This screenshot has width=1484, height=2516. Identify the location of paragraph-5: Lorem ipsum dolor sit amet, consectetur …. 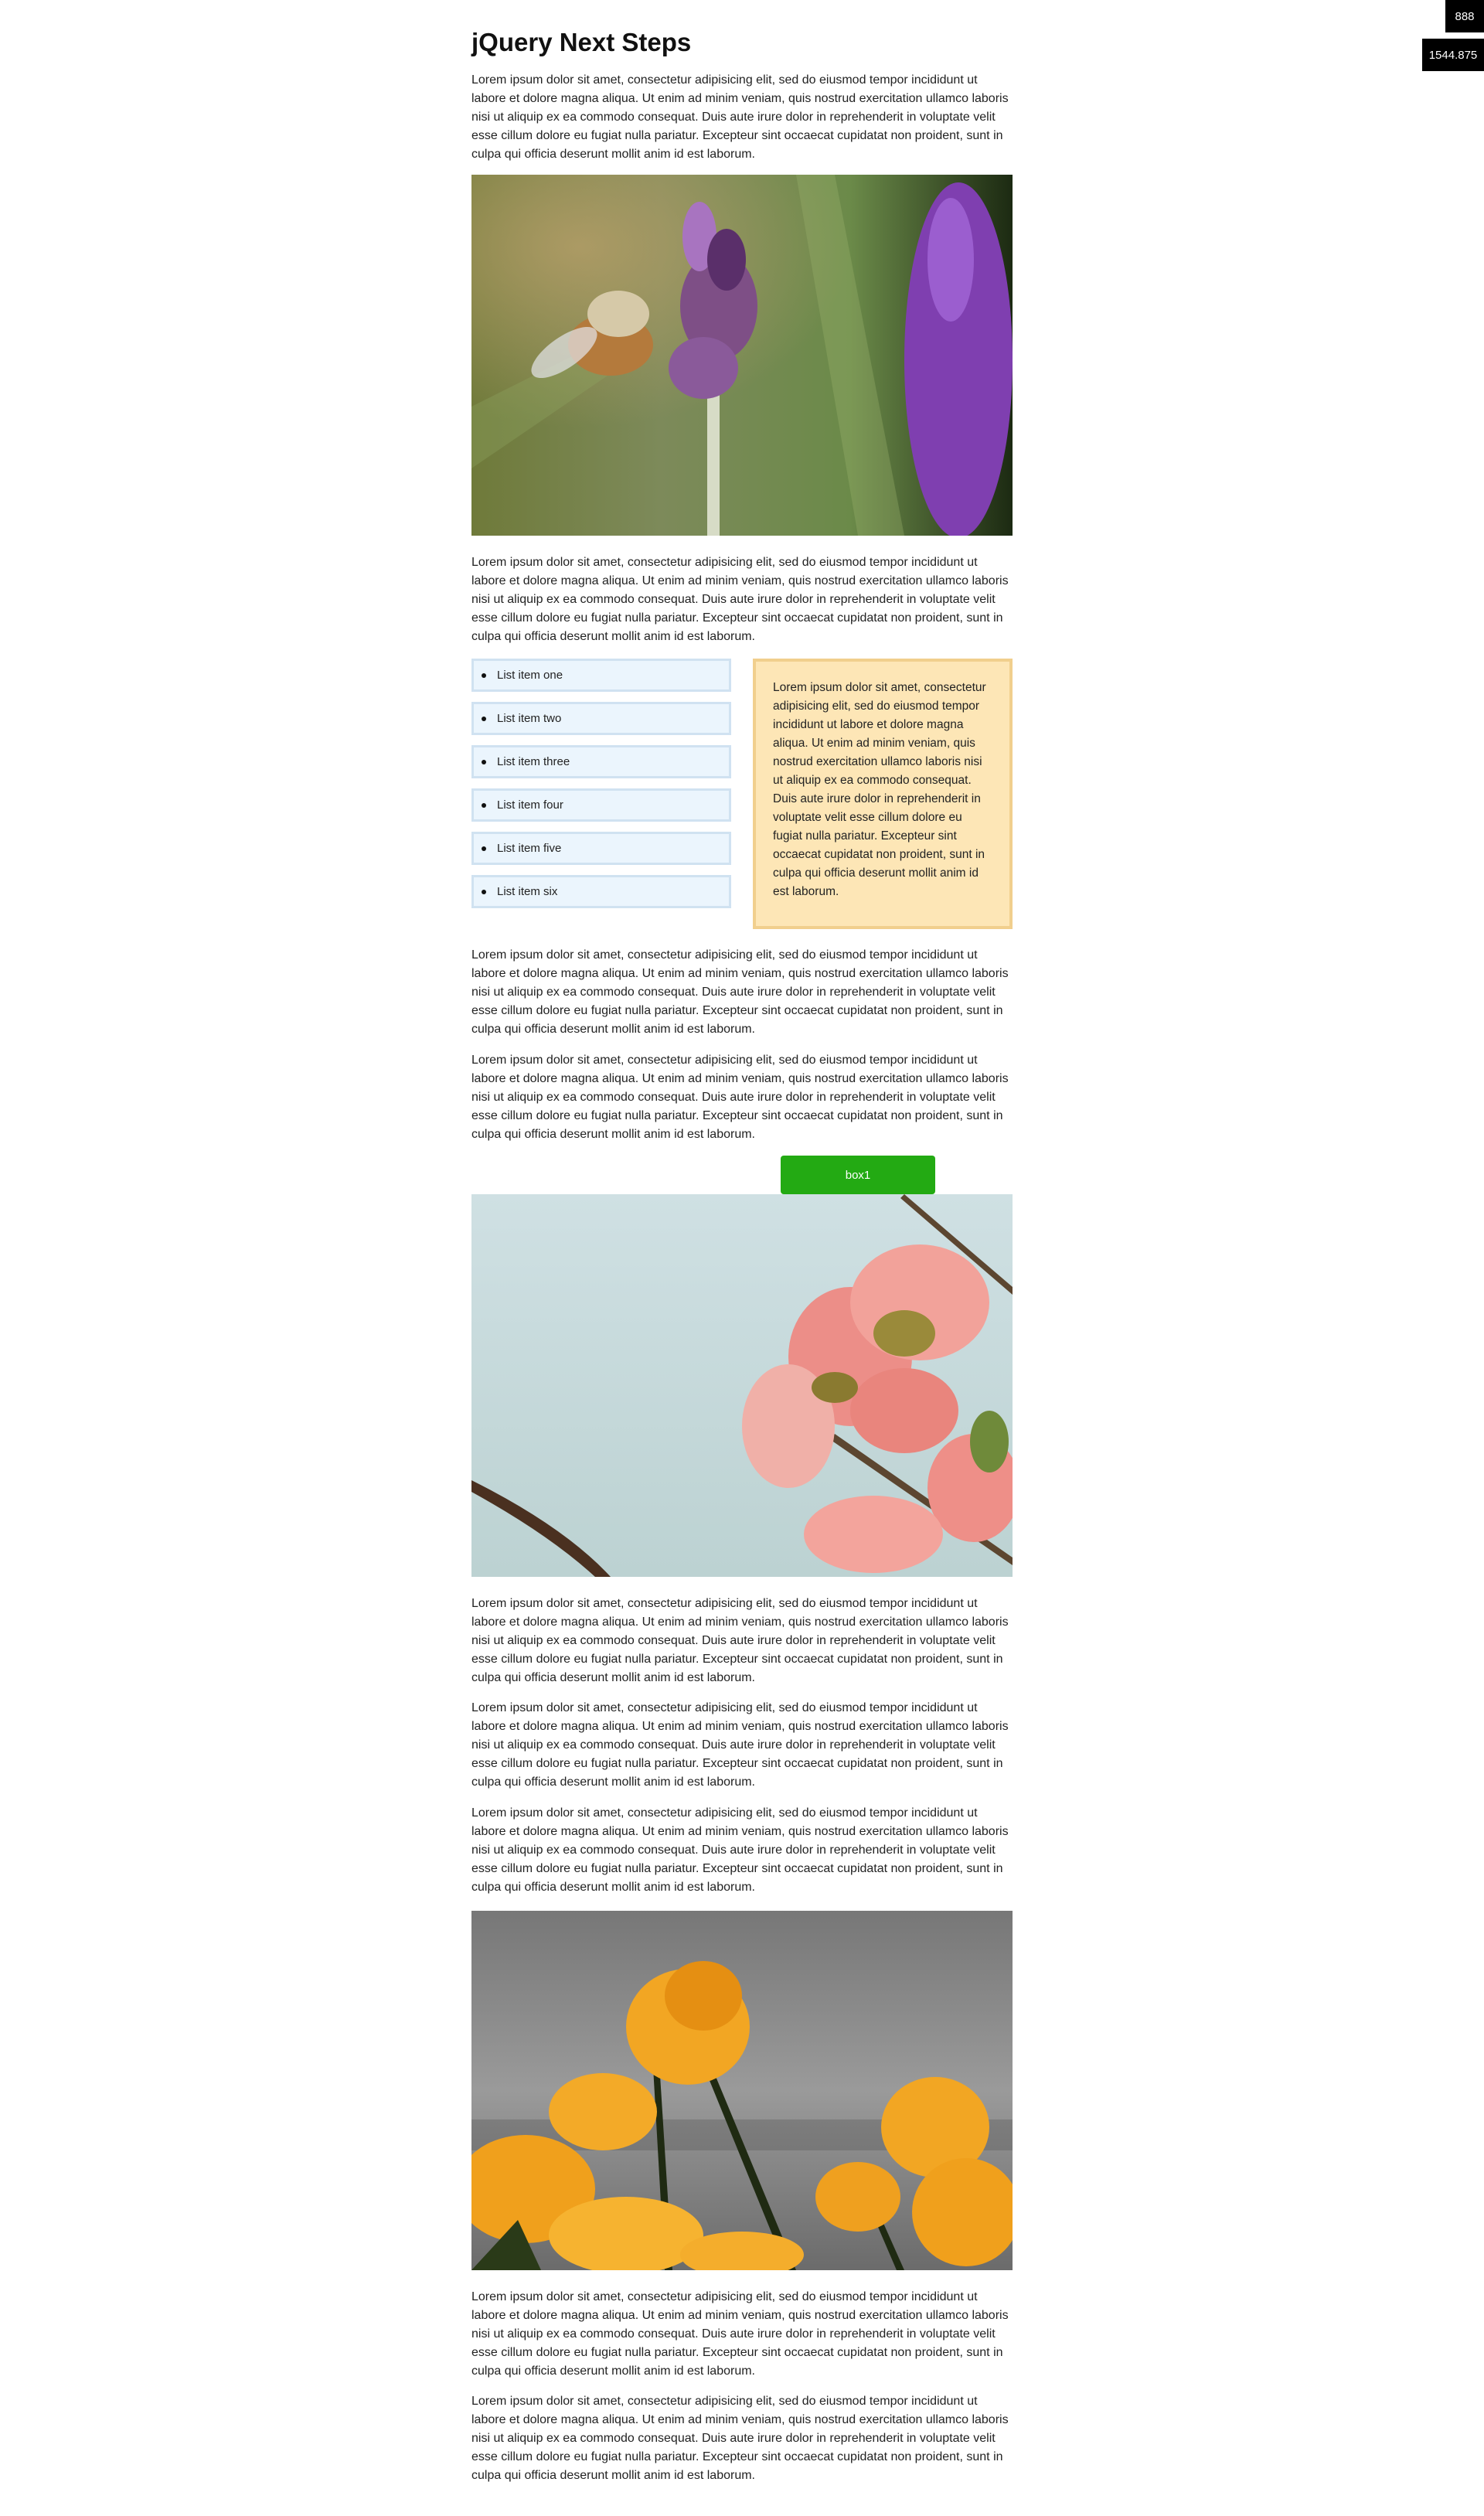
(740, 1640).